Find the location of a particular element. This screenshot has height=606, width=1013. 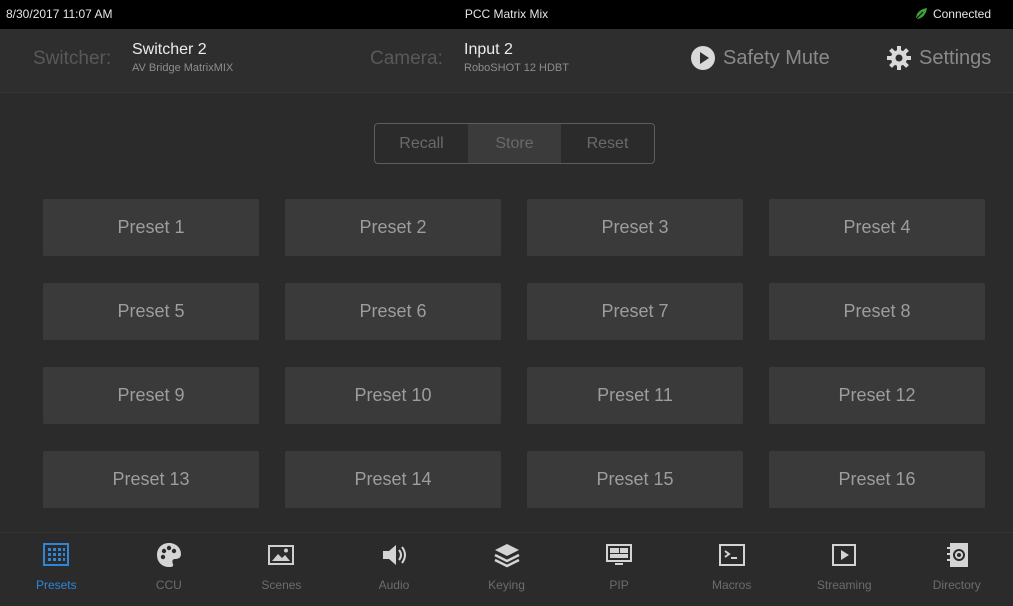

nav-label-scenes: Scenes is located at coordinates (281, 585).